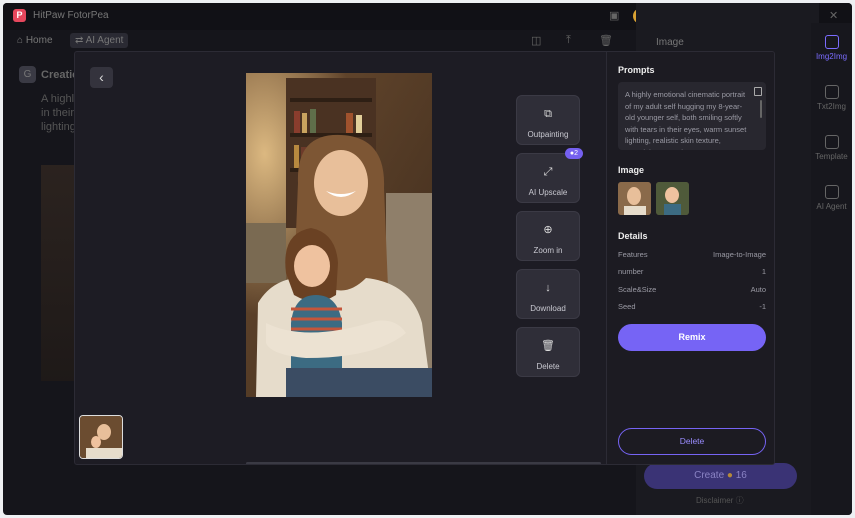 The width and height of the screenshot is (855, 518). Describe the element at coordinates (831, 92) in the screenshot. I see `txt2img-icon` at that location.